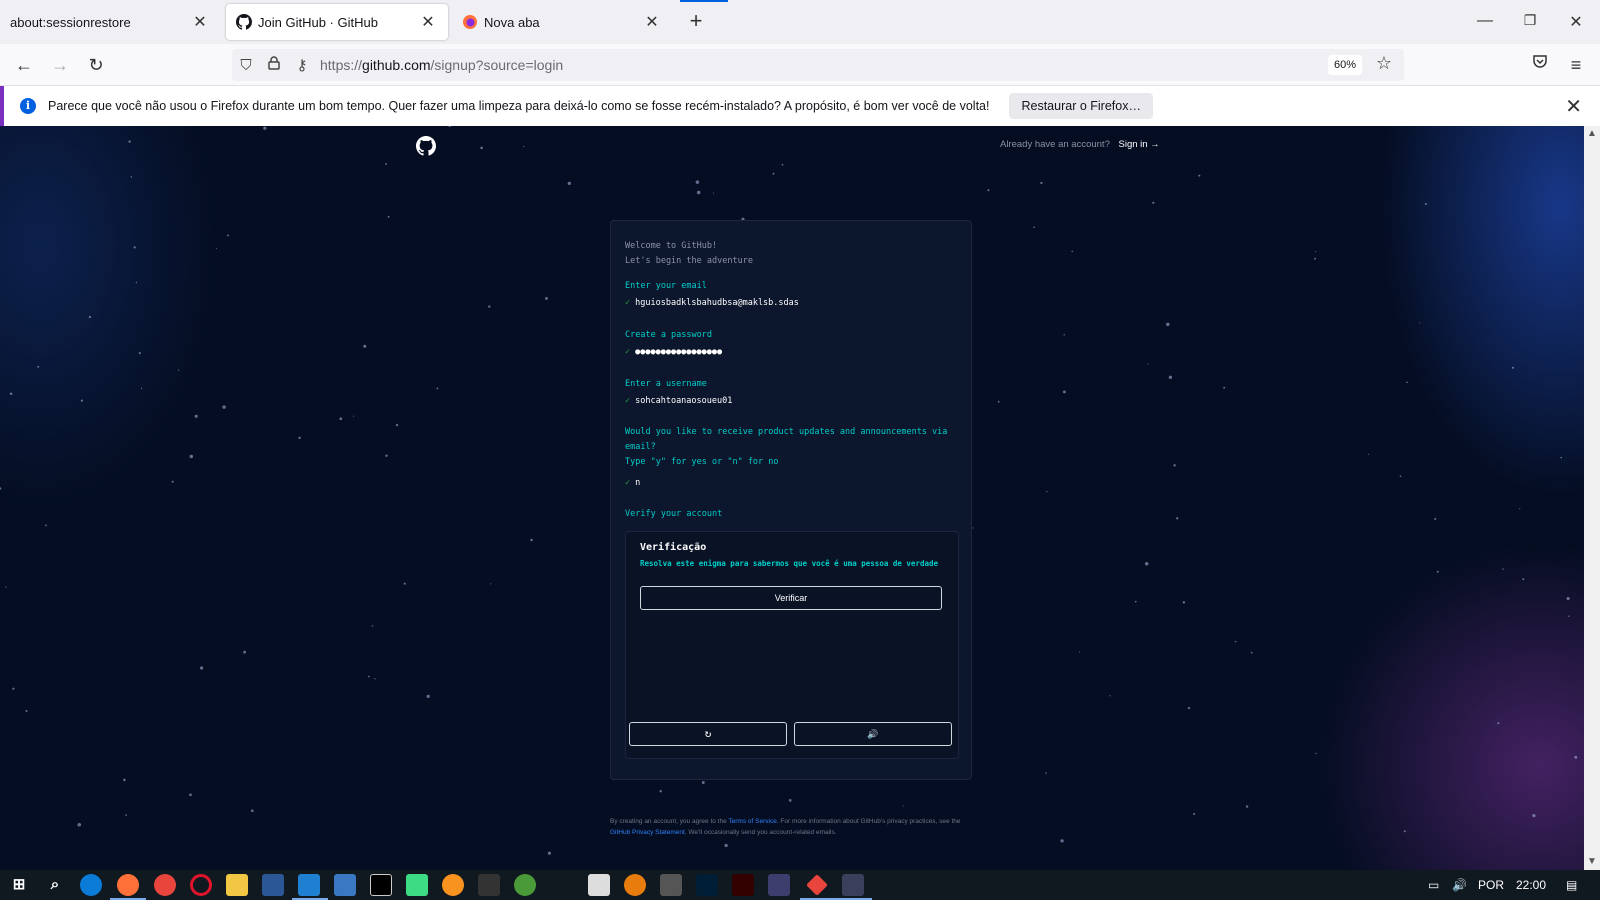 Image resolution: width=1600 pixels, height=900 pixels. I want to click on reload-icon: ↻, so click(96, 65).